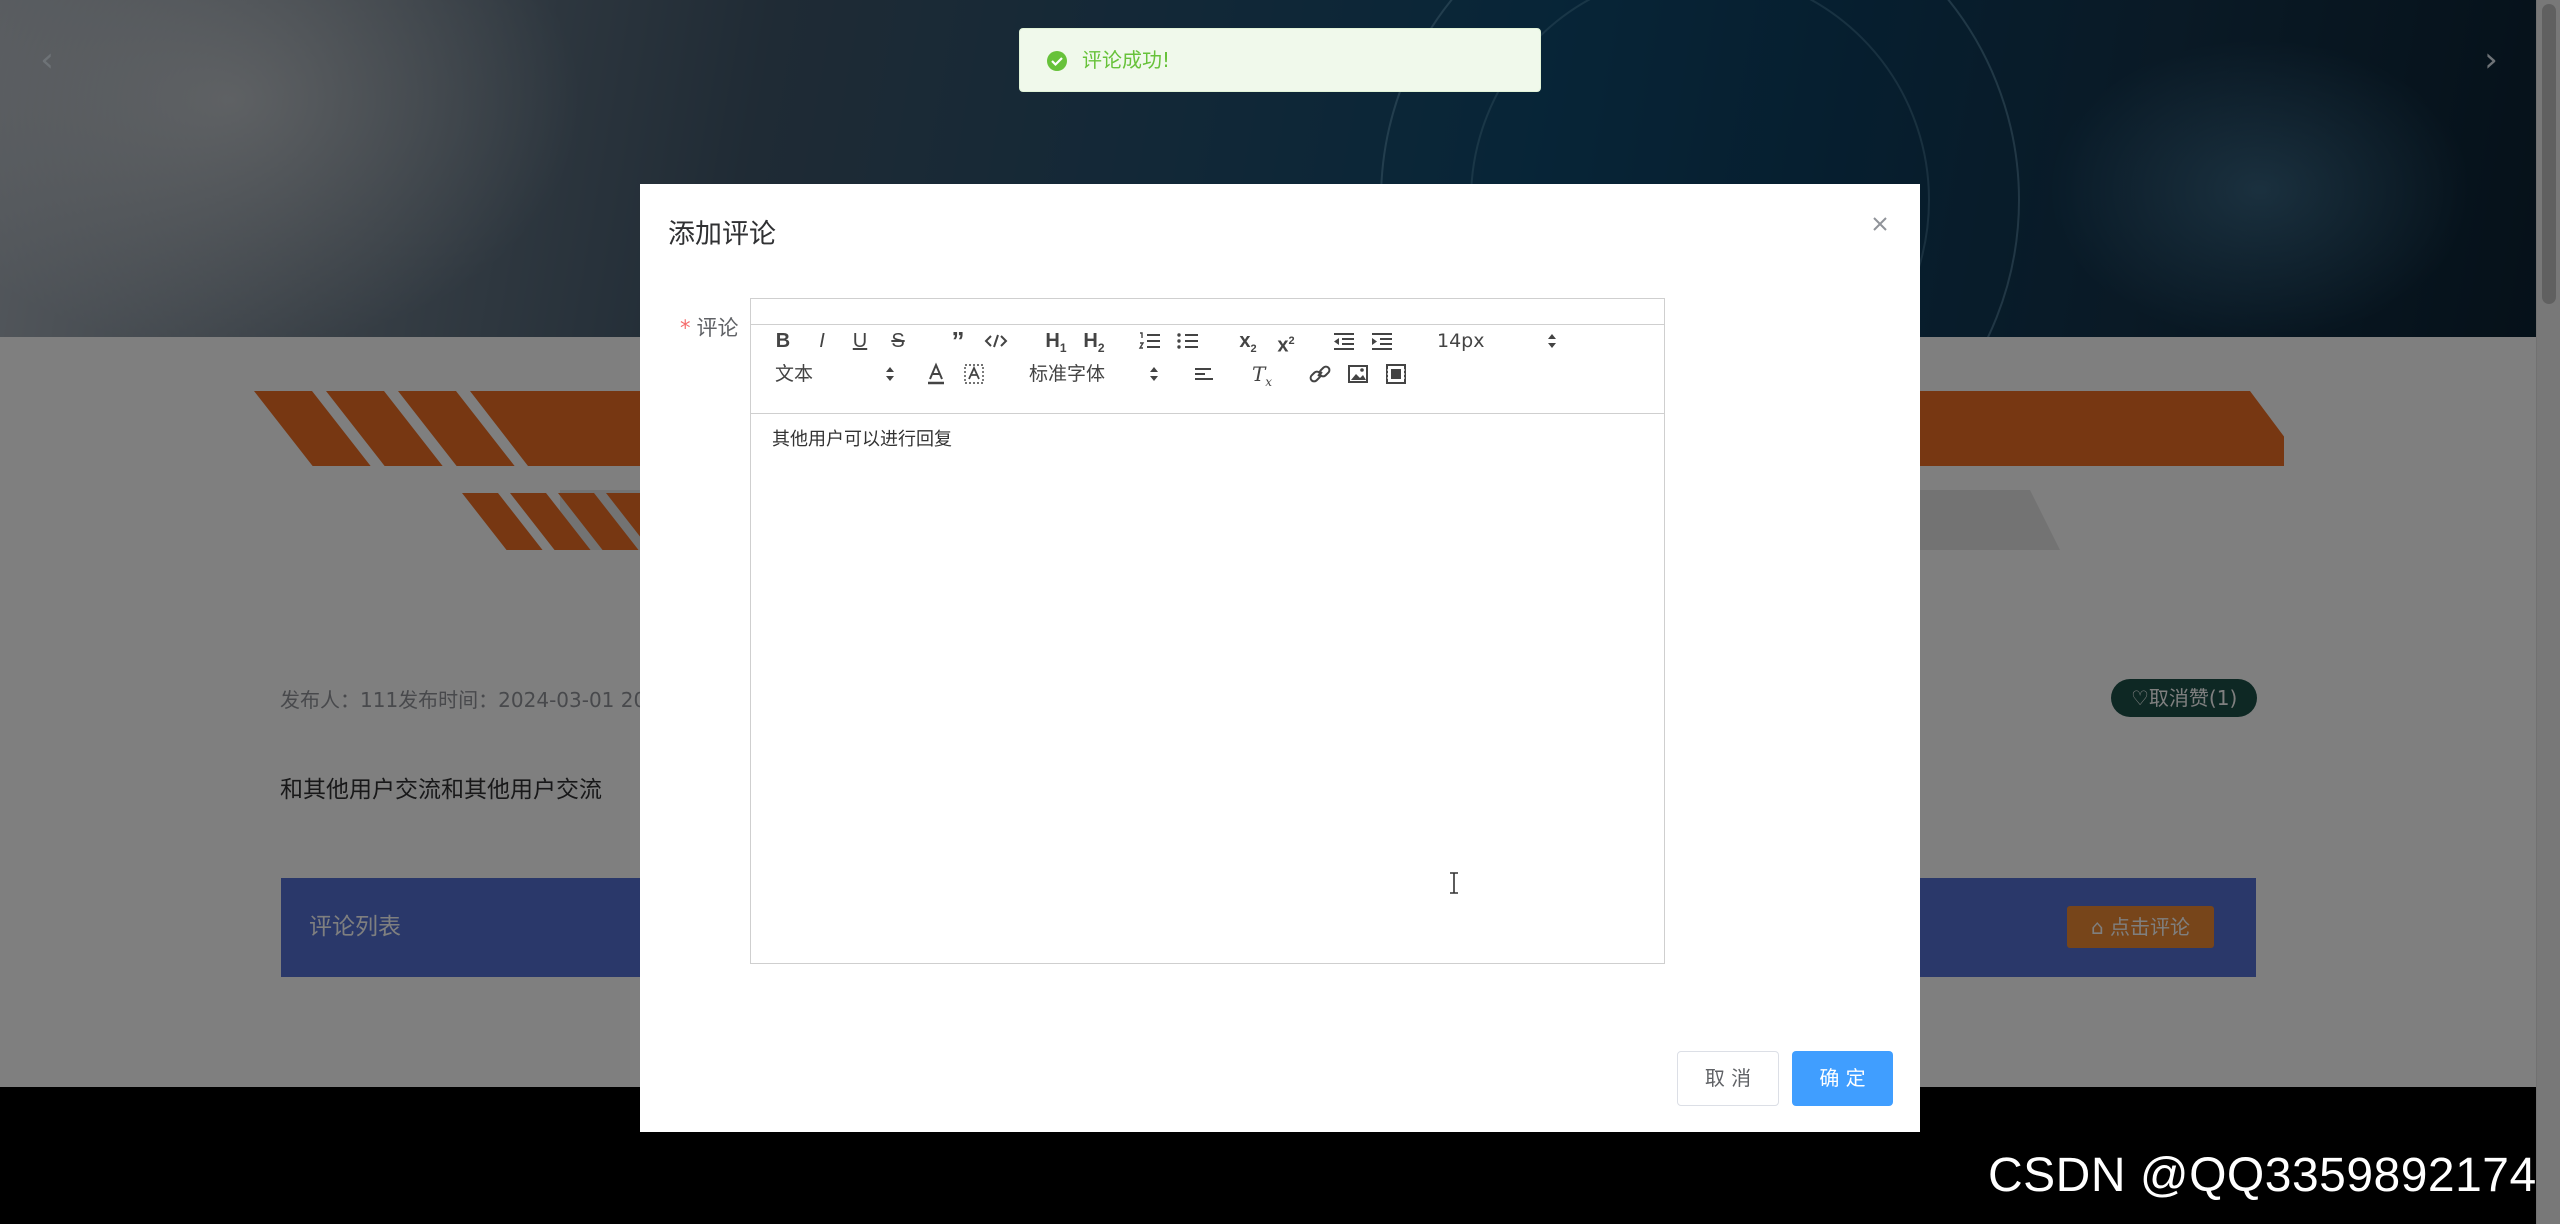  Describe the element at coordinates (996, 341) in the screenshot. I see `code-block-icon` at that location.